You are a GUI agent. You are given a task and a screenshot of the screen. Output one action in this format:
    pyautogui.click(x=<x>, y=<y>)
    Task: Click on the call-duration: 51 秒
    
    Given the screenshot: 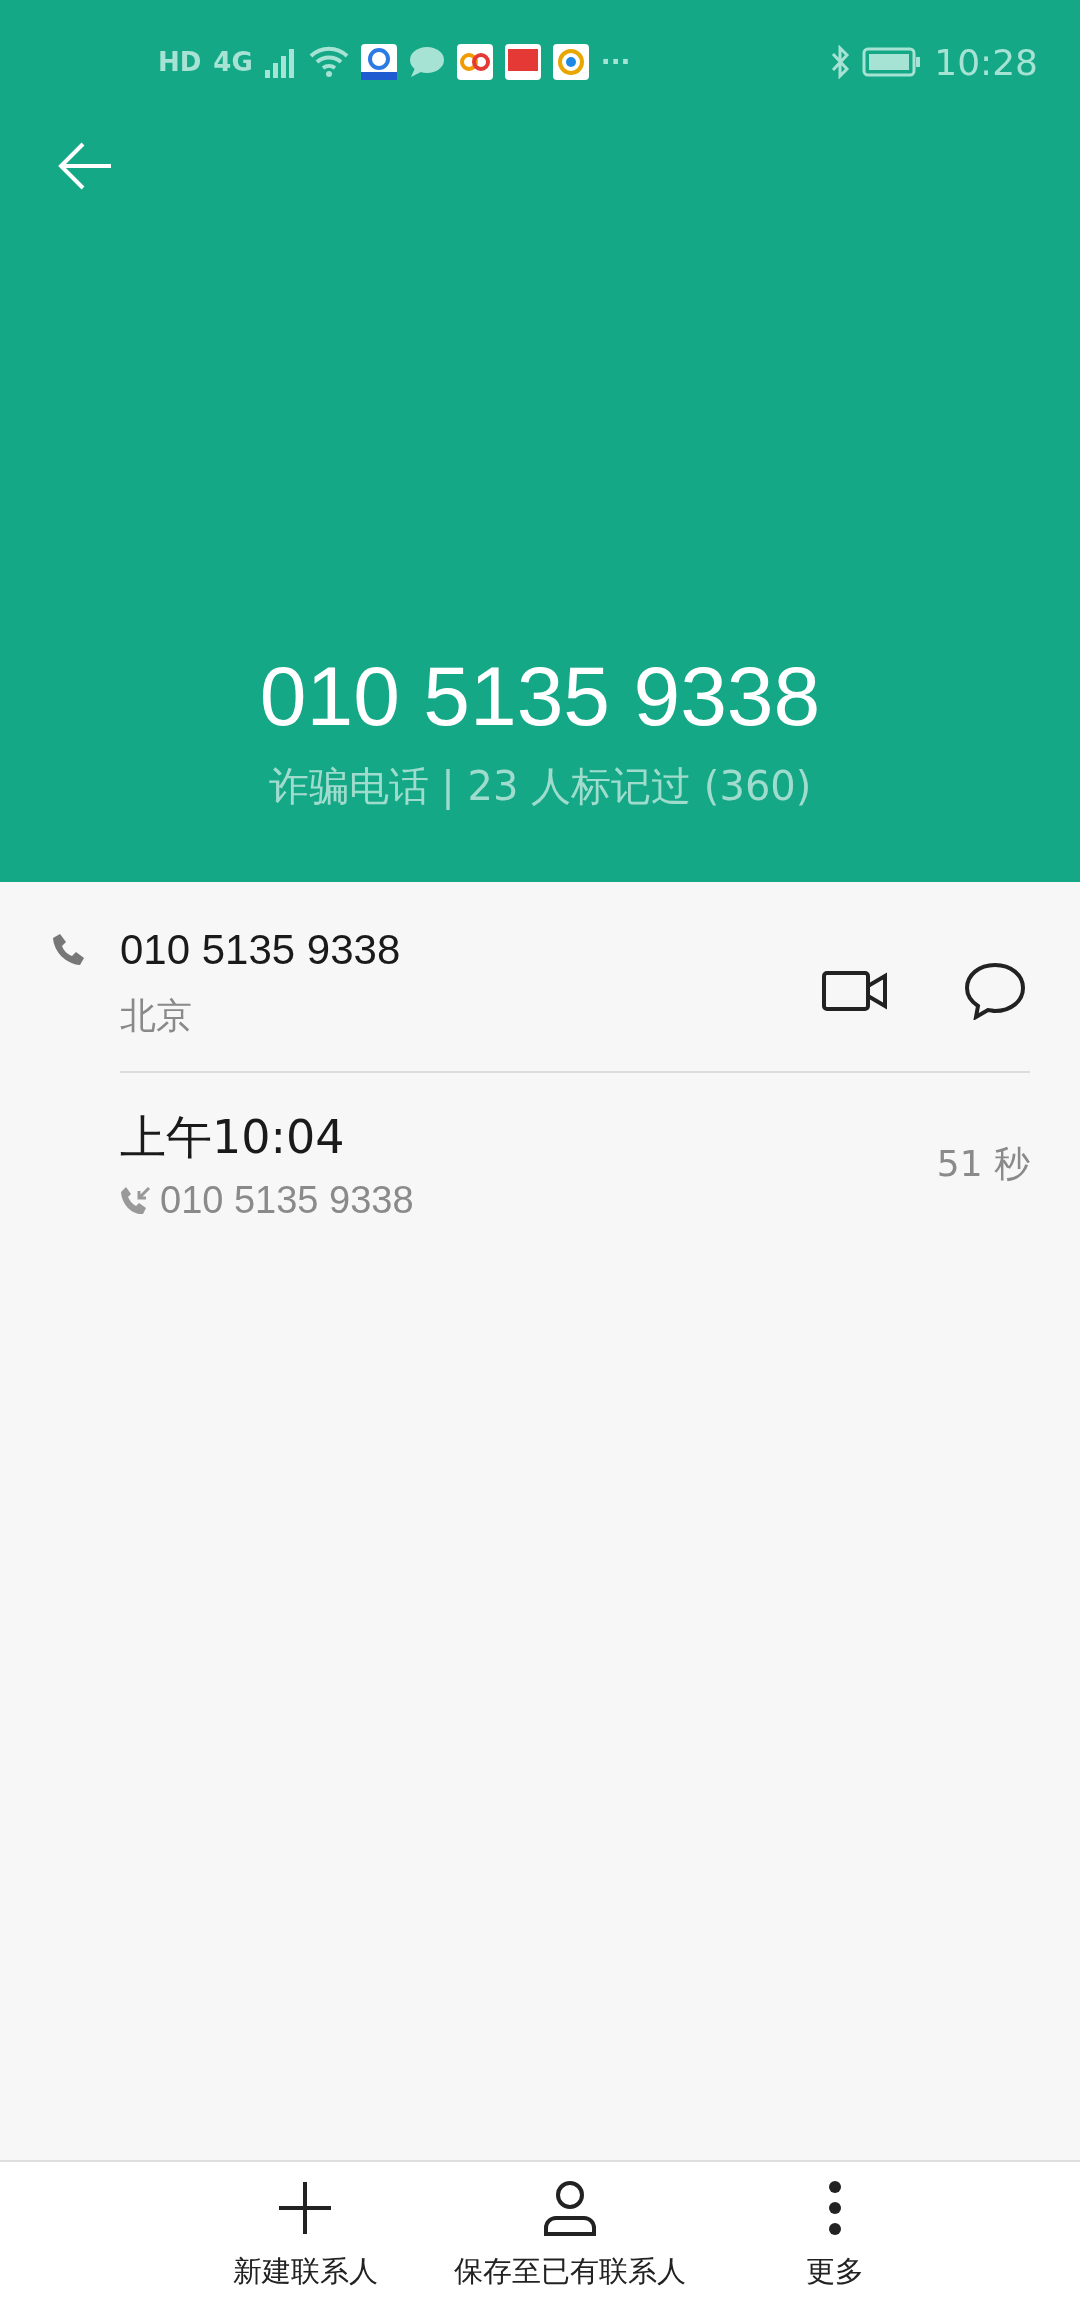 What is the action you would take?
    pyautogui.click(x=983, y=1164)
    